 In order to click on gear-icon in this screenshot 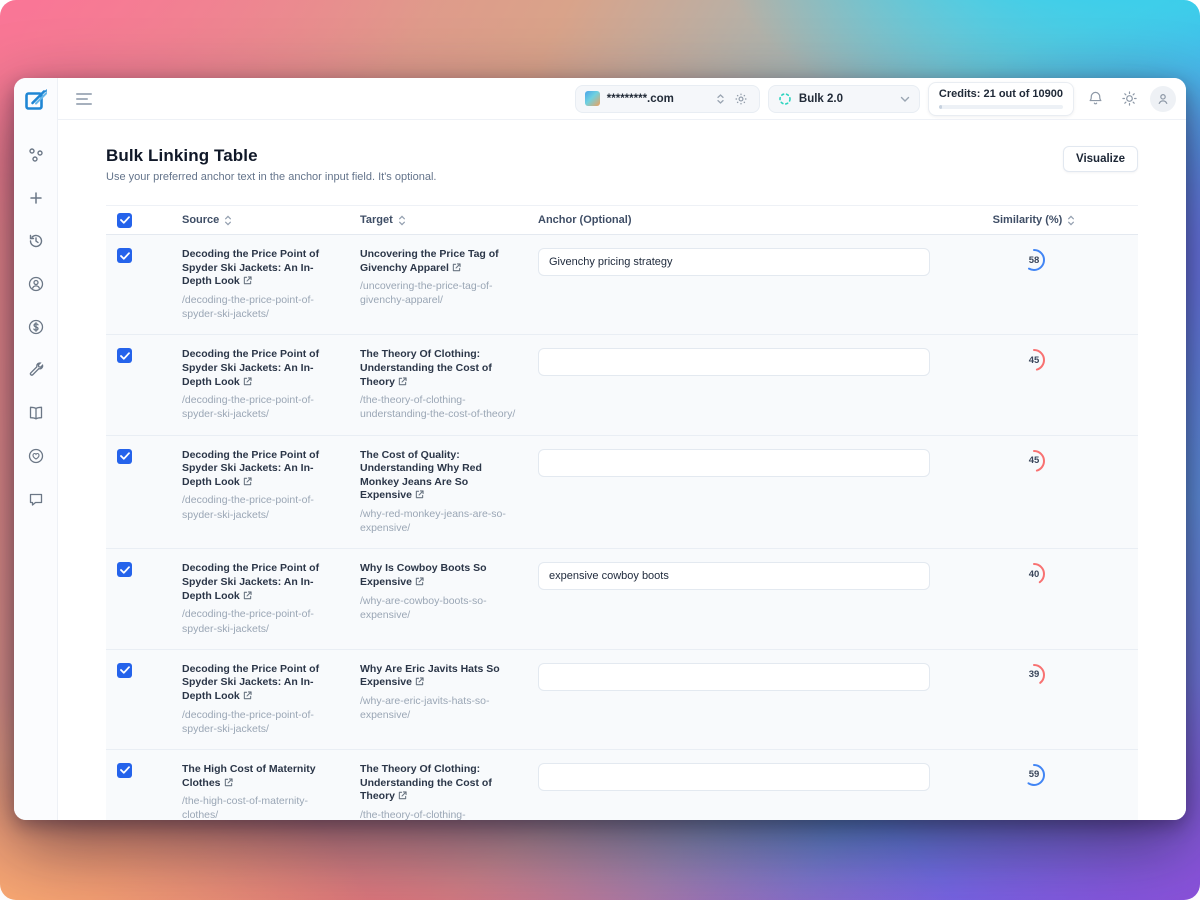, I will do `click(741, 99)`.